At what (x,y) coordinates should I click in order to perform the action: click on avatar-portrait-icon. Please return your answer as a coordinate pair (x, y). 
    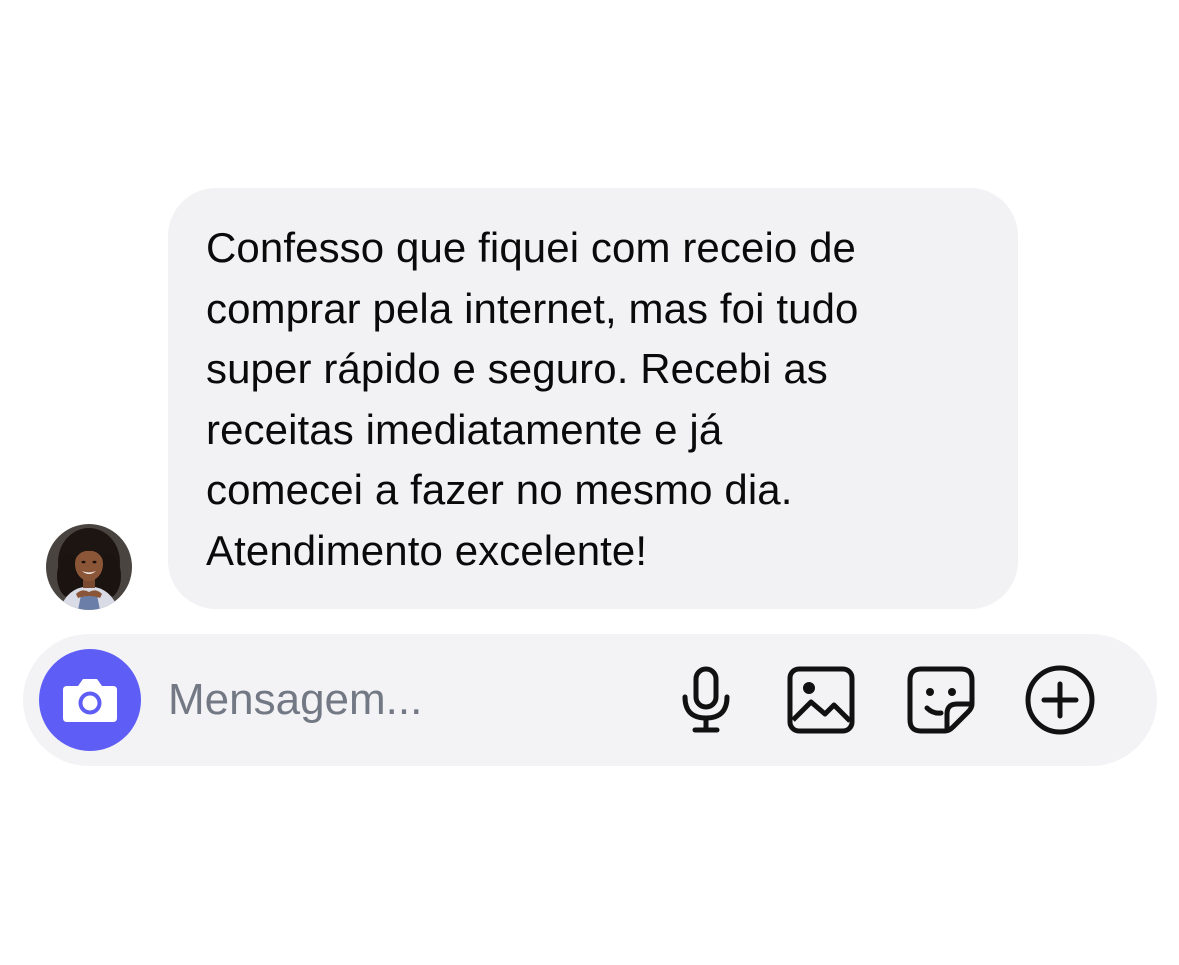
    Looking at the image, I should click on (89, 567).